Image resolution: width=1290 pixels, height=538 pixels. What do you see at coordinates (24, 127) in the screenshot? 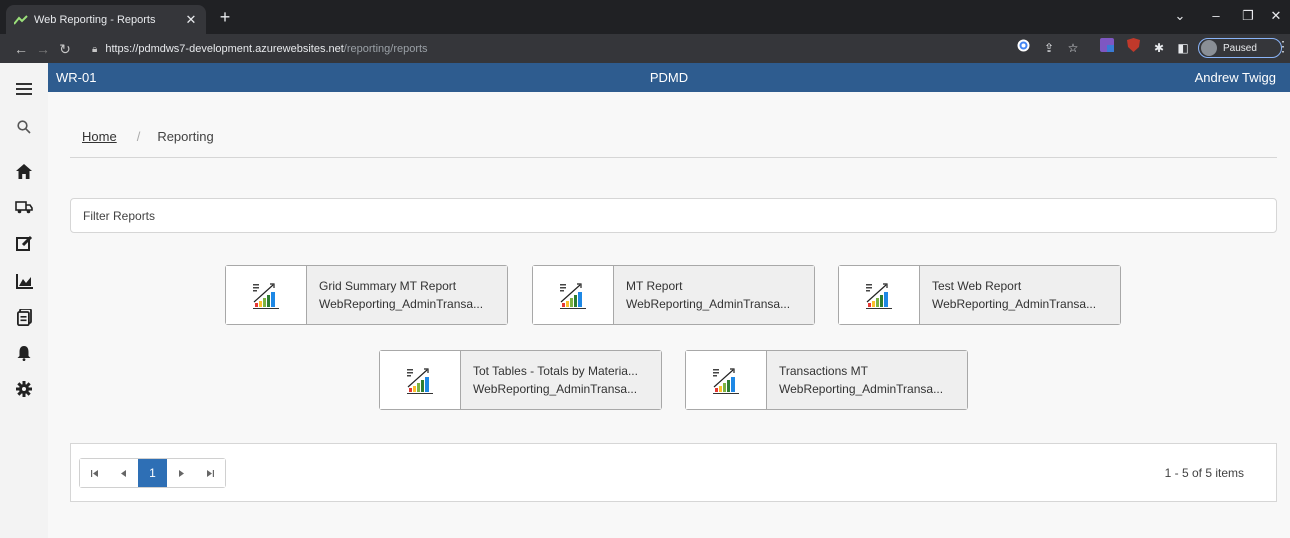
I see `search-icon` at bounding box center [24, 127].